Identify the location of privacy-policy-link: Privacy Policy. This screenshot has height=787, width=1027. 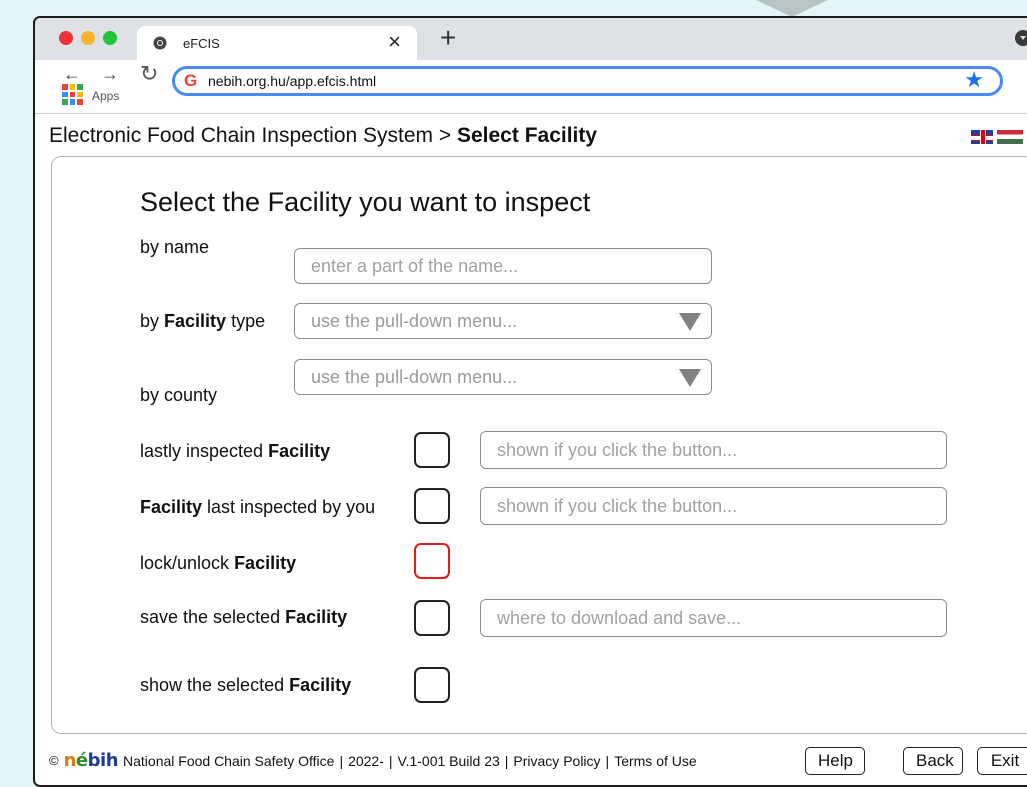
(556, 761).